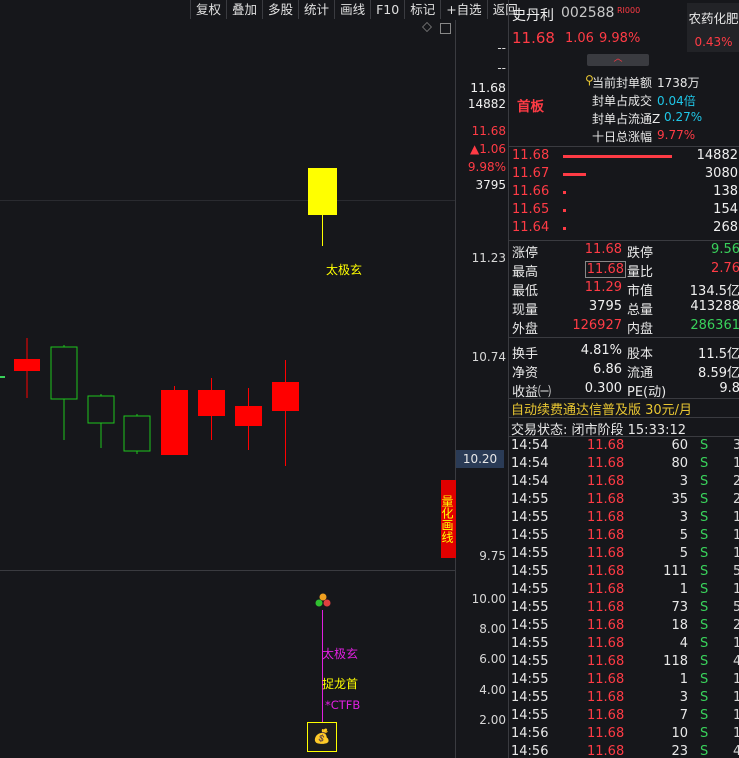  Describe the element at coordinates (676, 101) in the screenshot. I see `seal-value: 0.04倍` at that location.